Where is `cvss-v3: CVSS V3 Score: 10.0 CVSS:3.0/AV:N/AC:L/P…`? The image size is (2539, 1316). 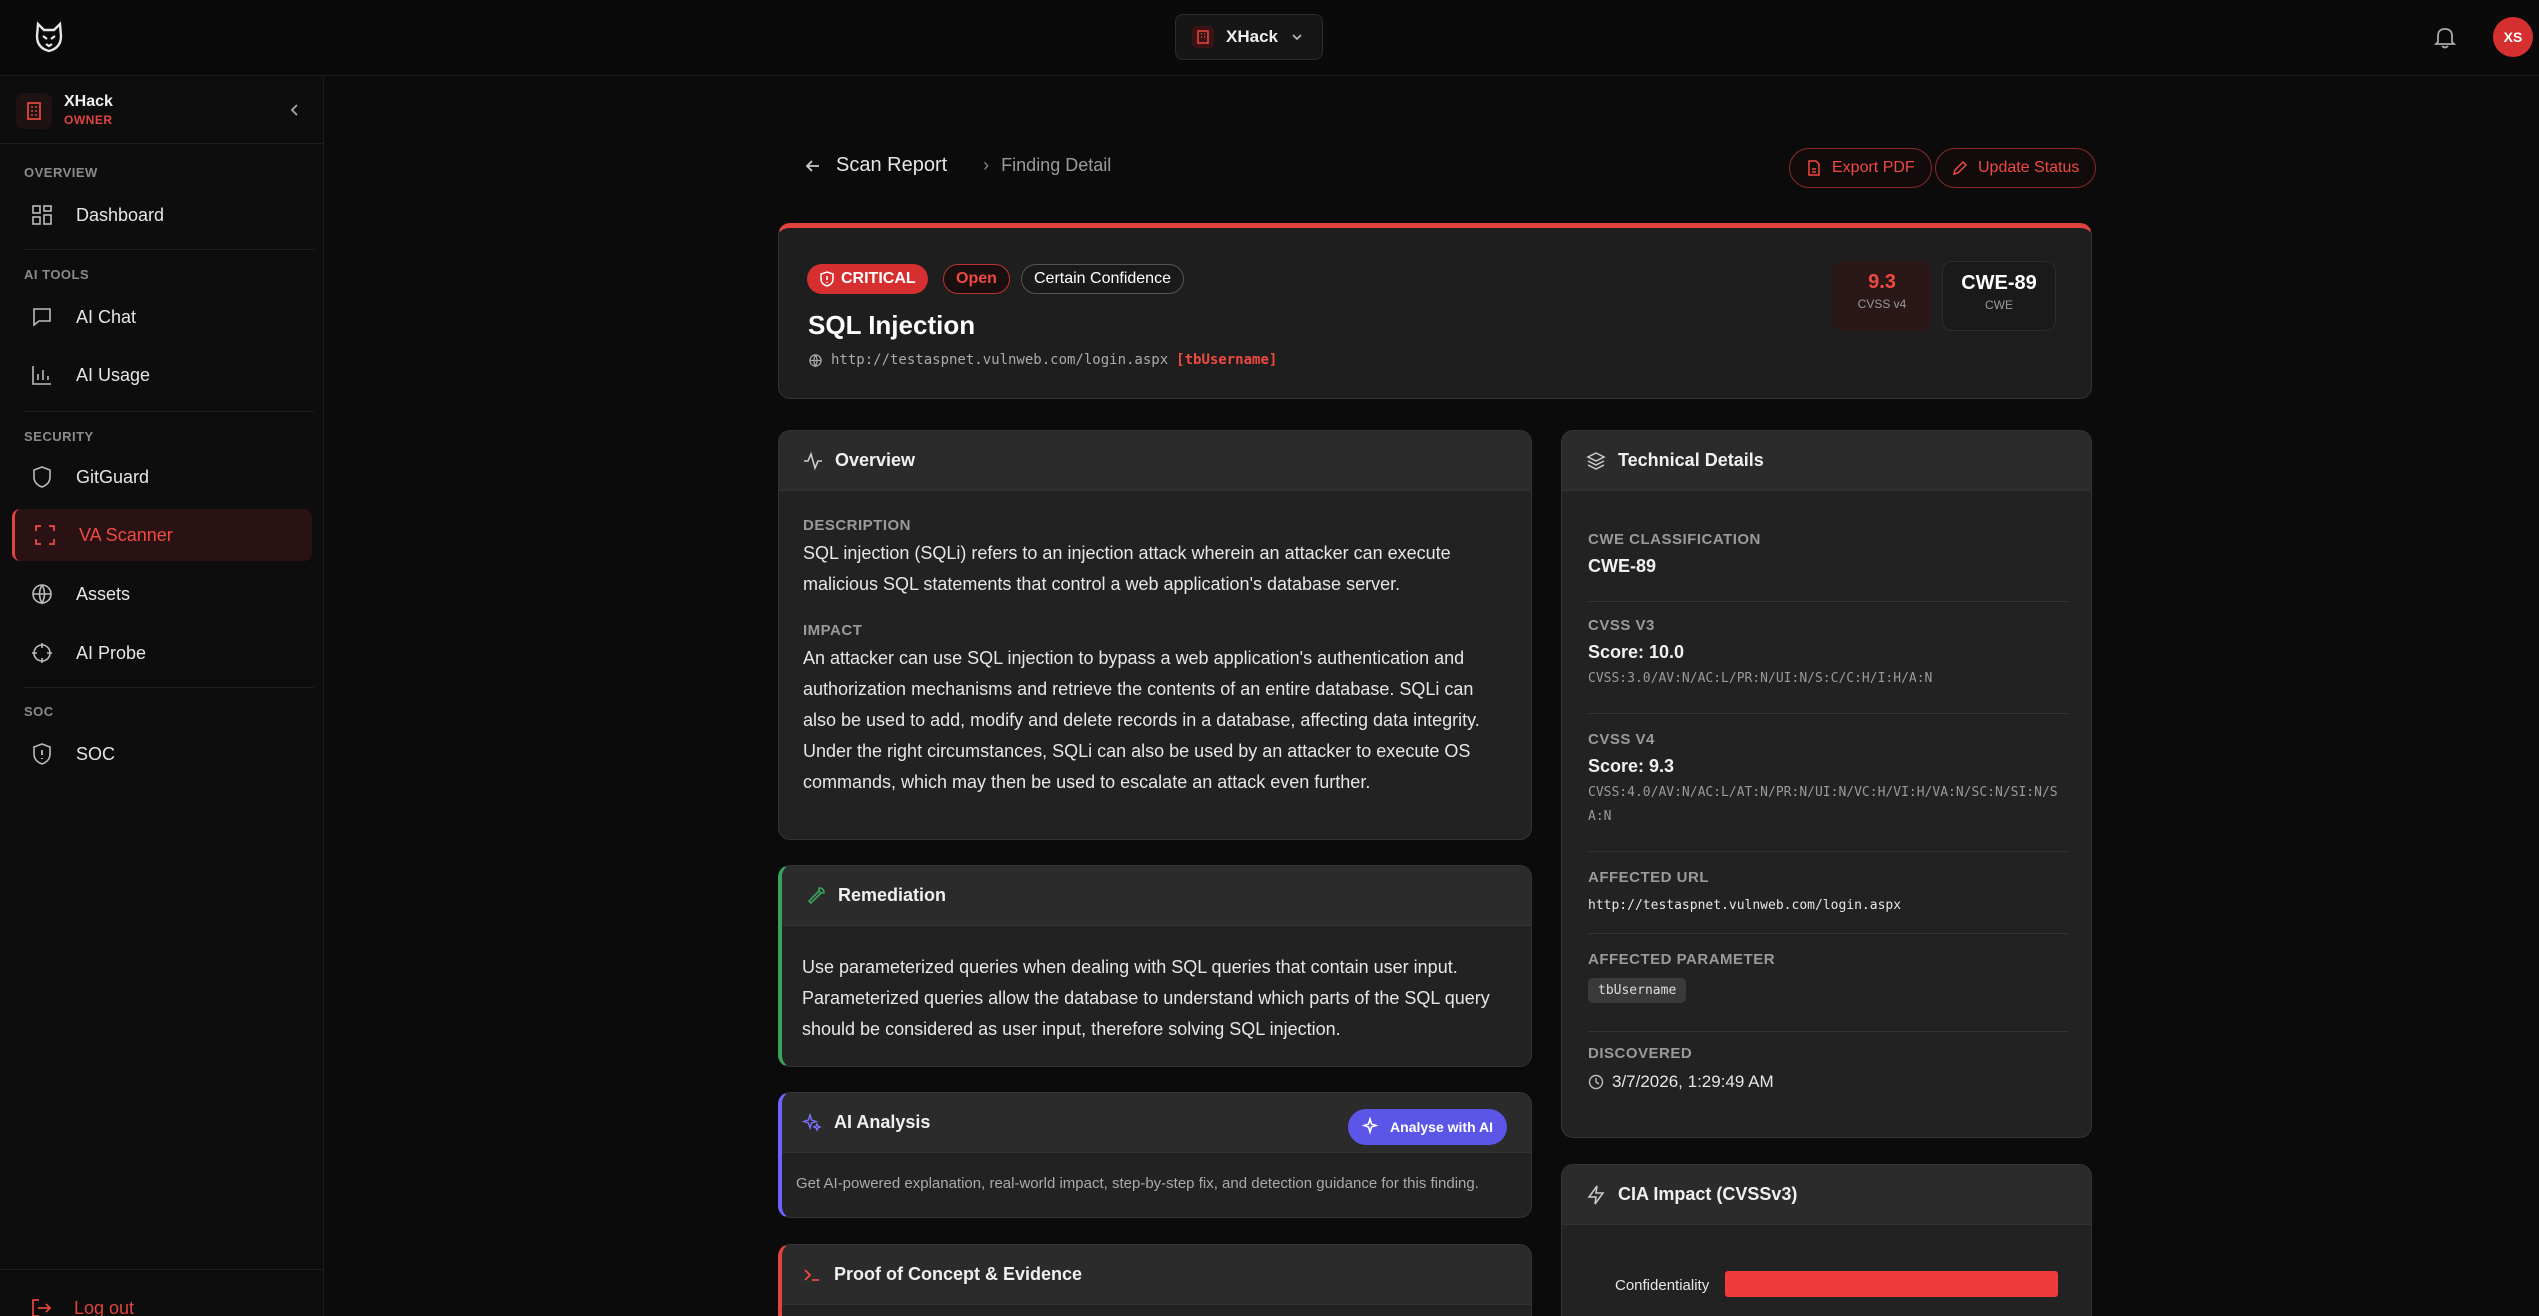
cvss-v3: CVSS V3 Score: 10.0 CVSS:3.0/AV:N/AC:L/P… is located at coordinates (1828, 654).